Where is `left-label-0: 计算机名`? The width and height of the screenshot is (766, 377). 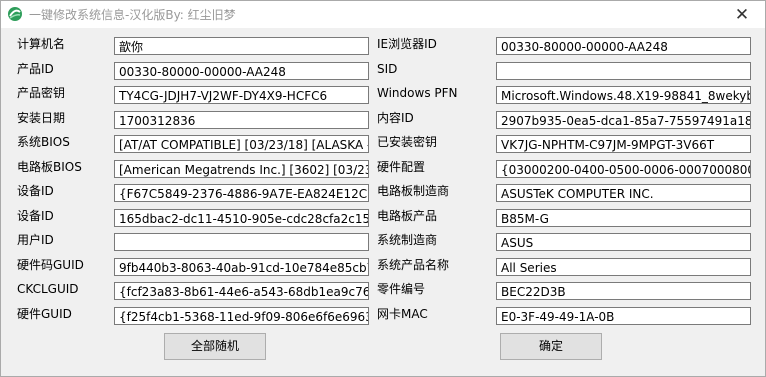
left-label-0: 计算机名 is located at coordinates (41, 44).